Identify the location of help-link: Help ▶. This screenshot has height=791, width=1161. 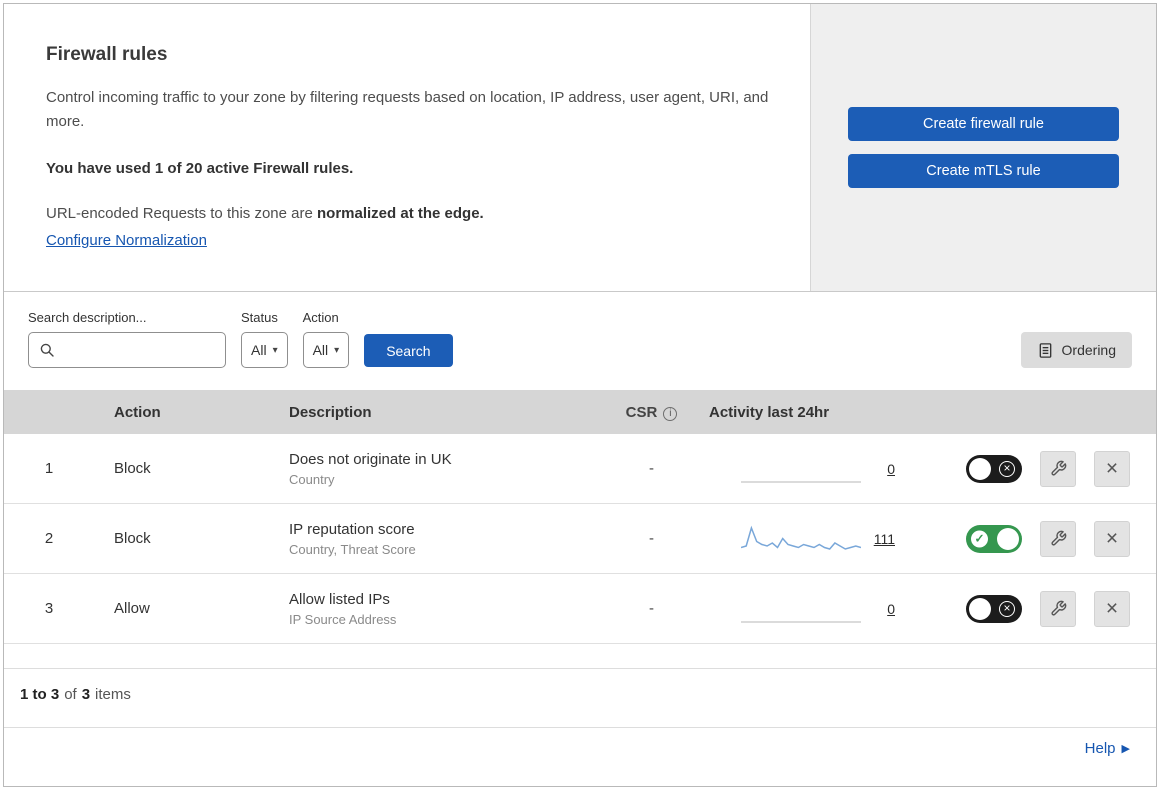
(1107, 748).